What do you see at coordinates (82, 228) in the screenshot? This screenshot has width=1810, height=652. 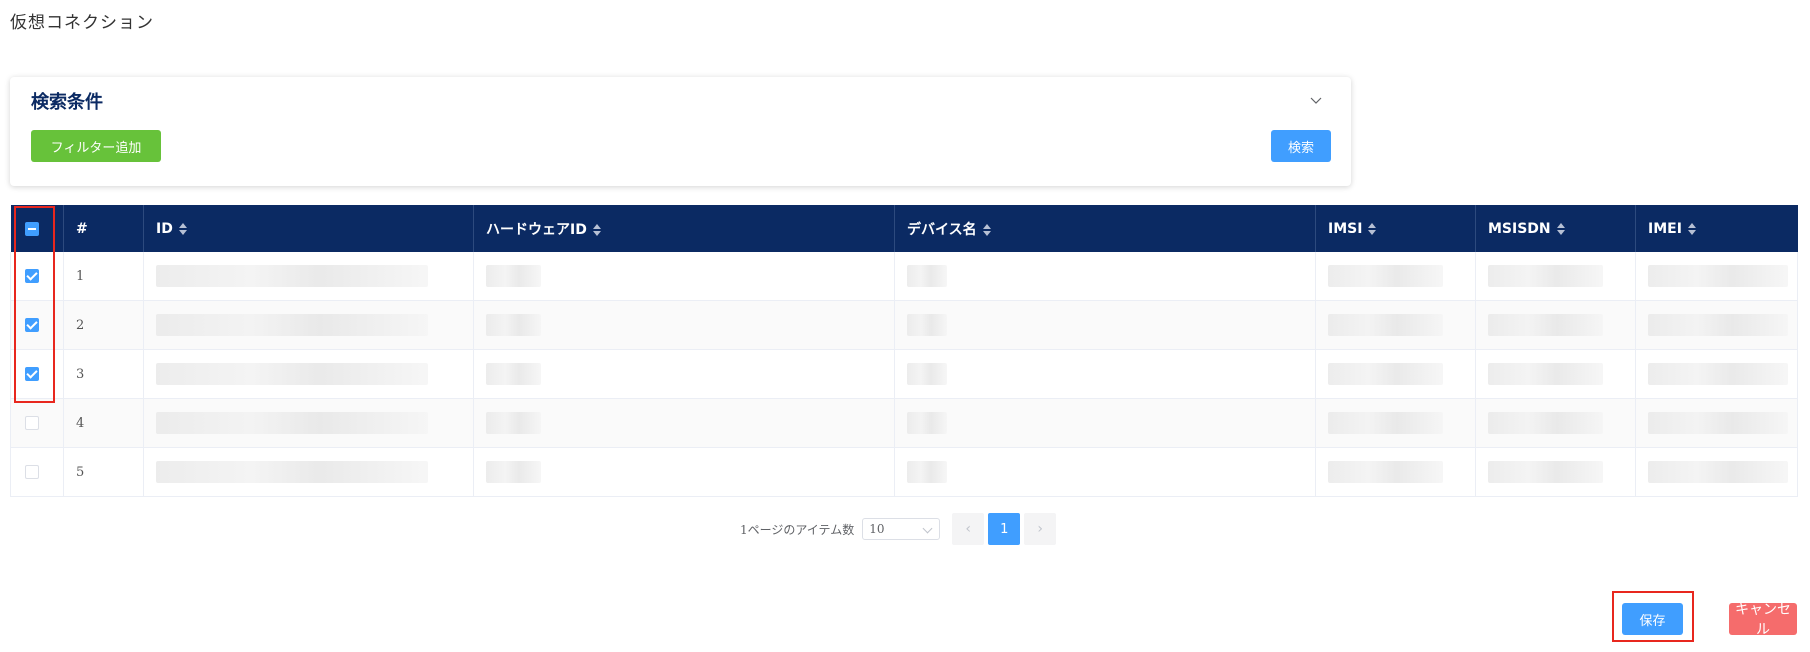 I see `column-label: #` at bounding box center [82, 228].